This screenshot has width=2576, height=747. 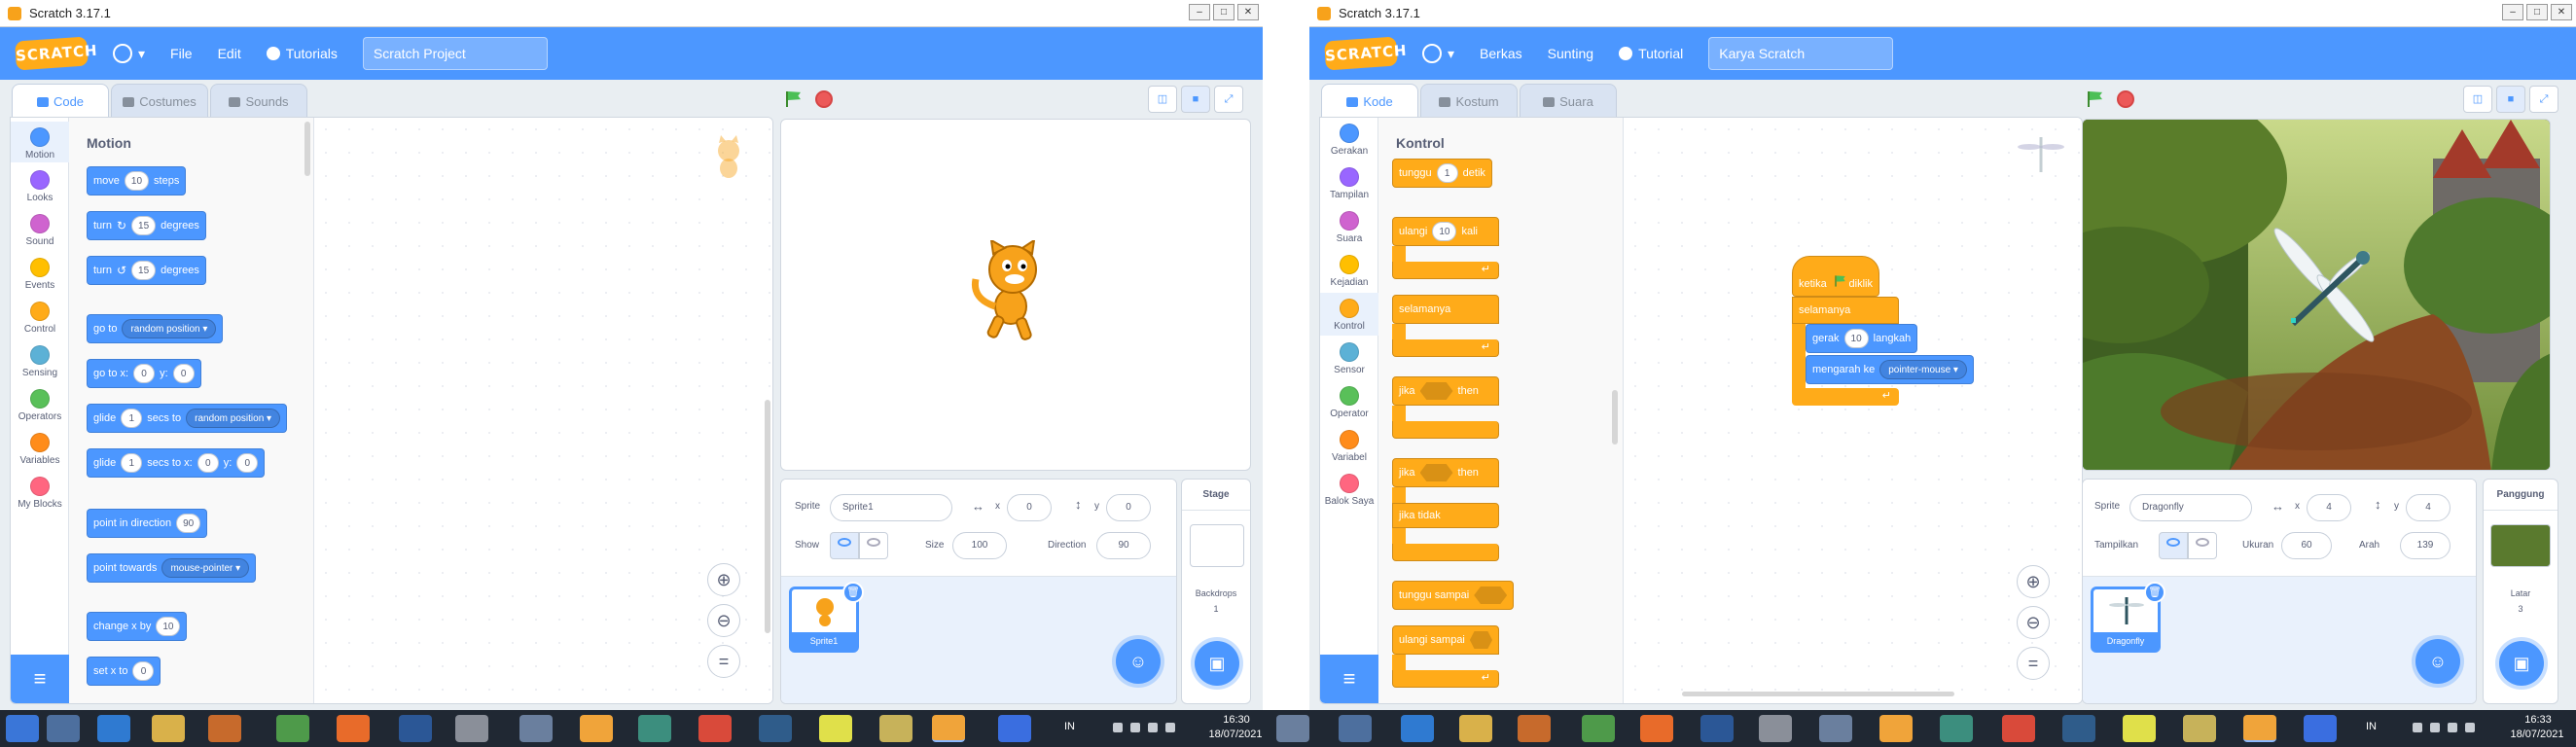 What do you see at coordinates (2477, 99) in the screenshot?
I see `small-stage-button: ◫` at bounding box center [2477, 99].